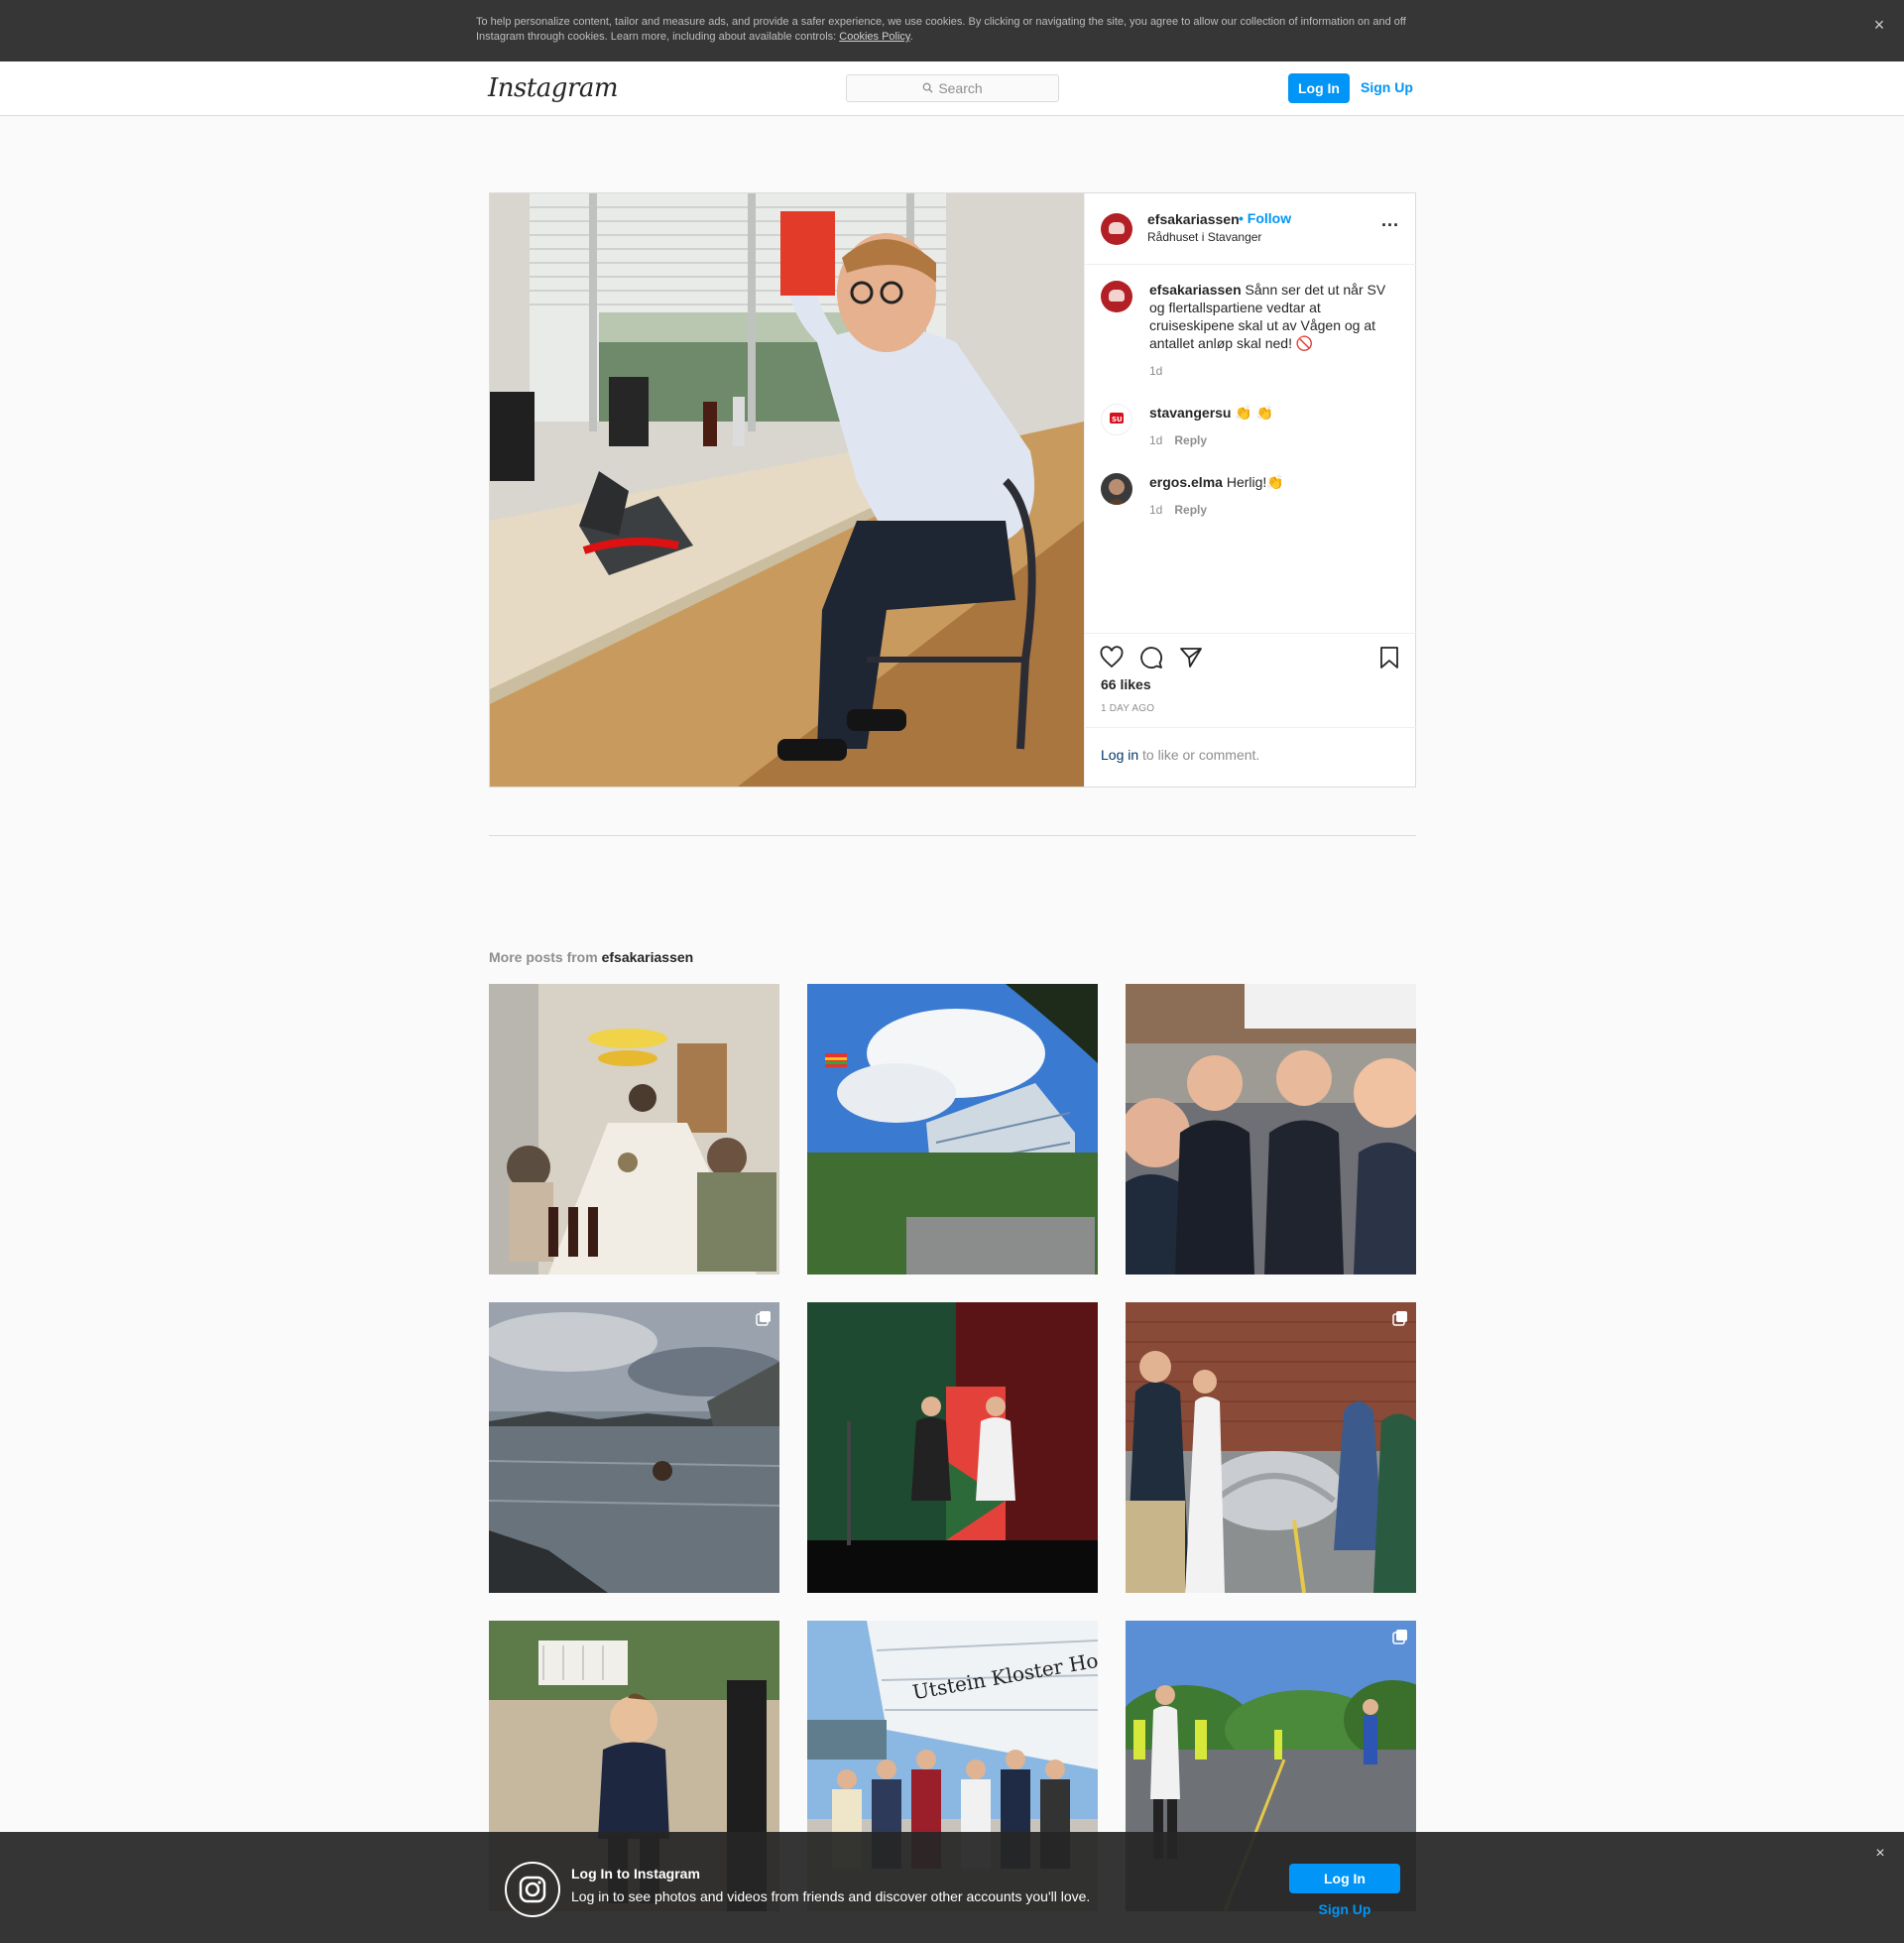 This screenshot has height=1943, width=1904. I want to click on comment-text: ergos.elma Herlig!👏, so click(1276, 482).